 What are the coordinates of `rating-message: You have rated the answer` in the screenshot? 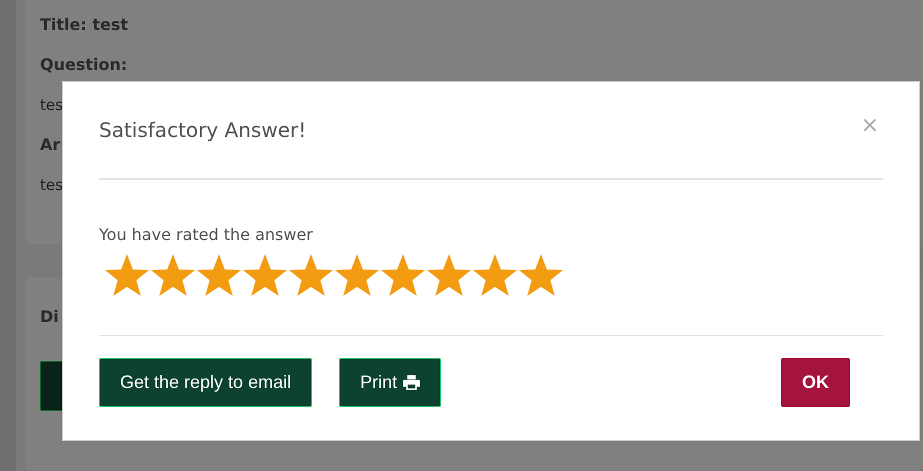 It's located at (206, 234).